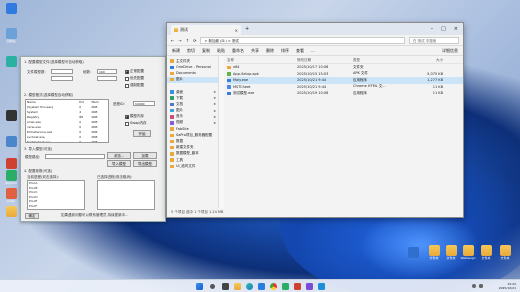 The width and height of the screenshot is (520, 292). What do you see at coordinates (456, 29) in the screenshot?
I see `close-icon: ×` at bounding box center [456, 29].